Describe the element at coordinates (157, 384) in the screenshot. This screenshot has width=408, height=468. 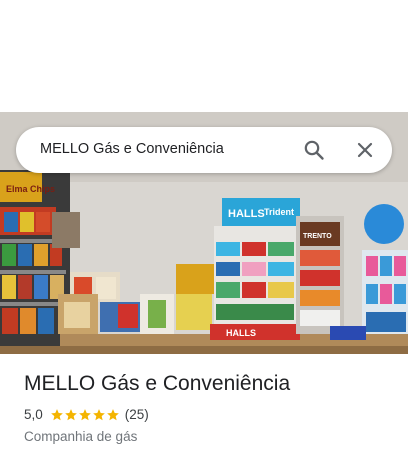
I see `place-title: MELLO Gás e Conveniência` at that location.